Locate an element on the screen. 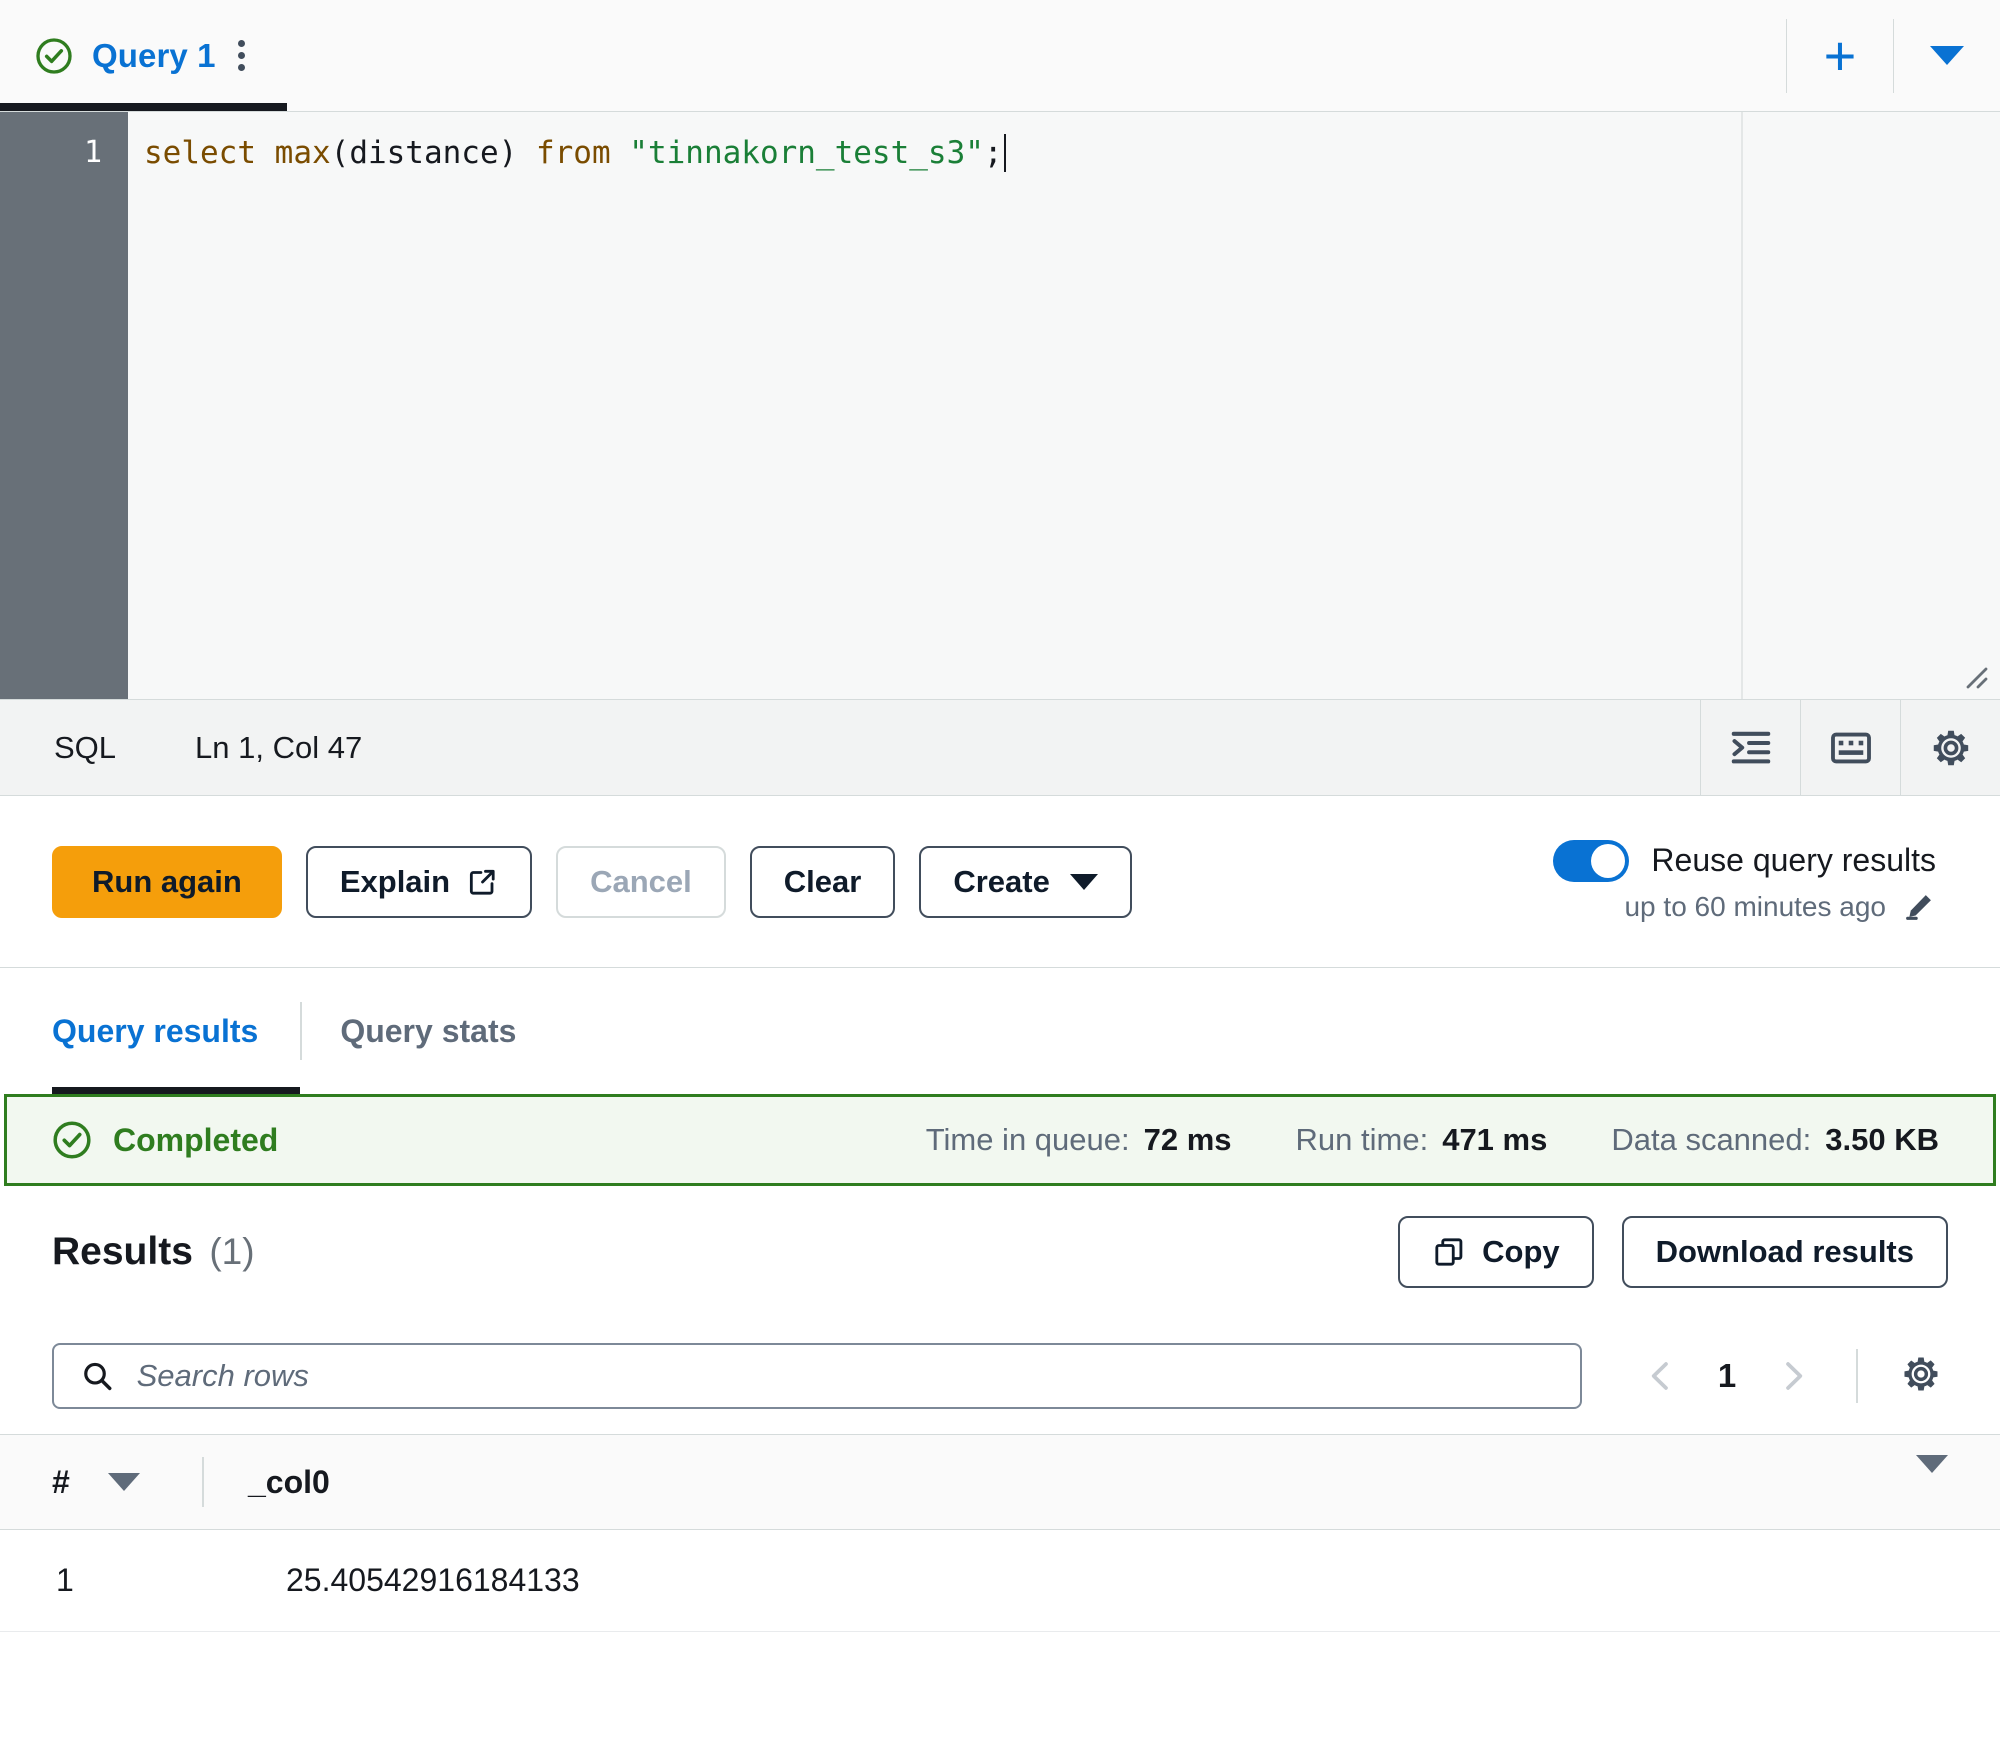  keyboard-shortcuts-button is located at coordinates (1850, 747).